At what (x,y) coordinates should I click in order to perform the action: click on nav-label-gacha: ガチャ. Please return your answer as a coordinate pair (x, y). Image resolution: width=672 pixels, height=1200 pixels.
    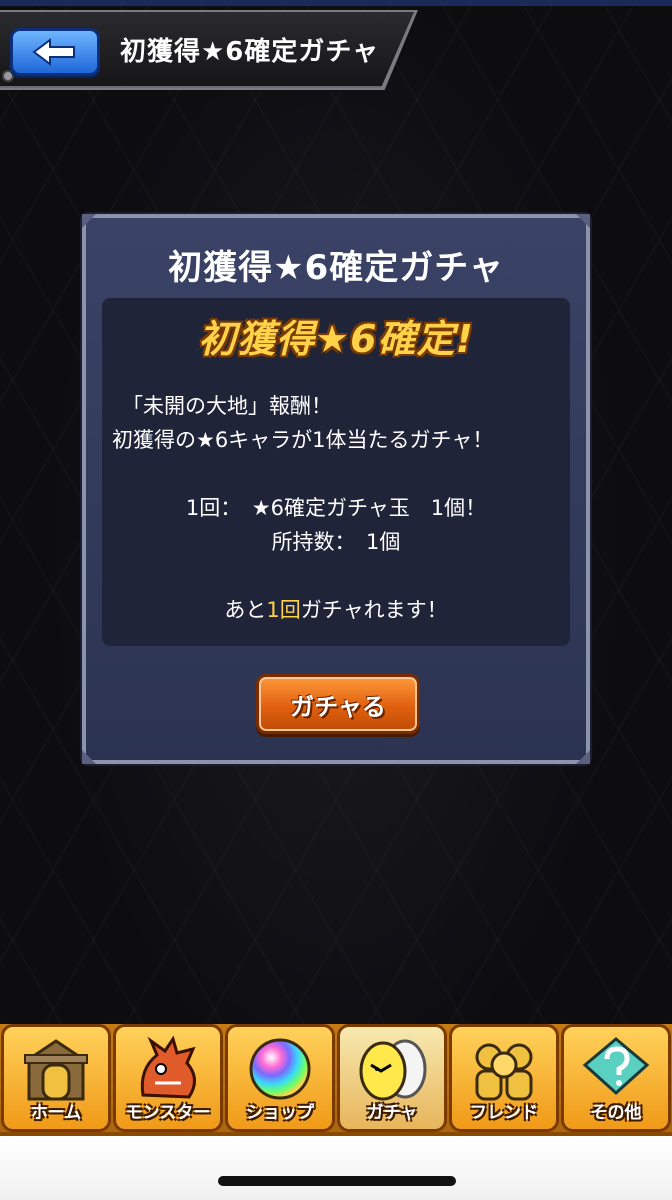
    Looking at the image, I should click on (392, 1113).